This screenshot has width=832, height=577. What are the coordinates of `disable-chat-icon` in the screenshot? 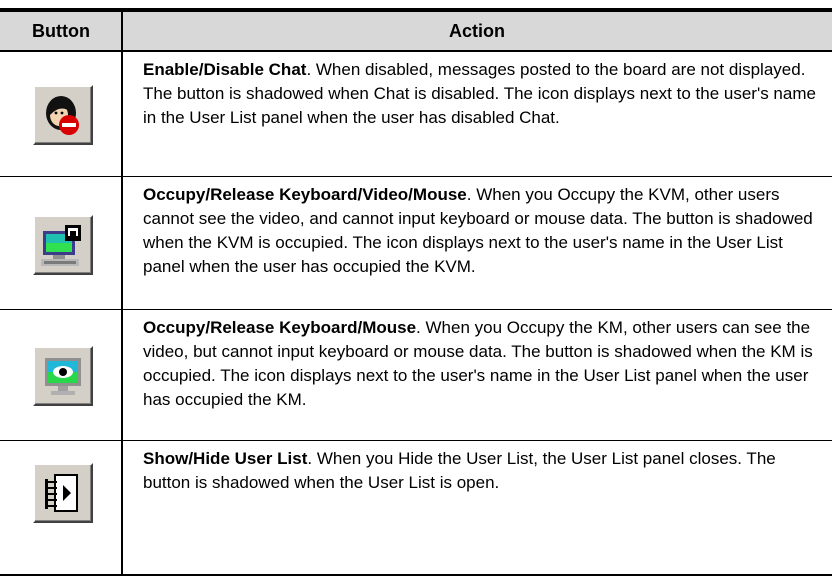 It's located at (62, 115).